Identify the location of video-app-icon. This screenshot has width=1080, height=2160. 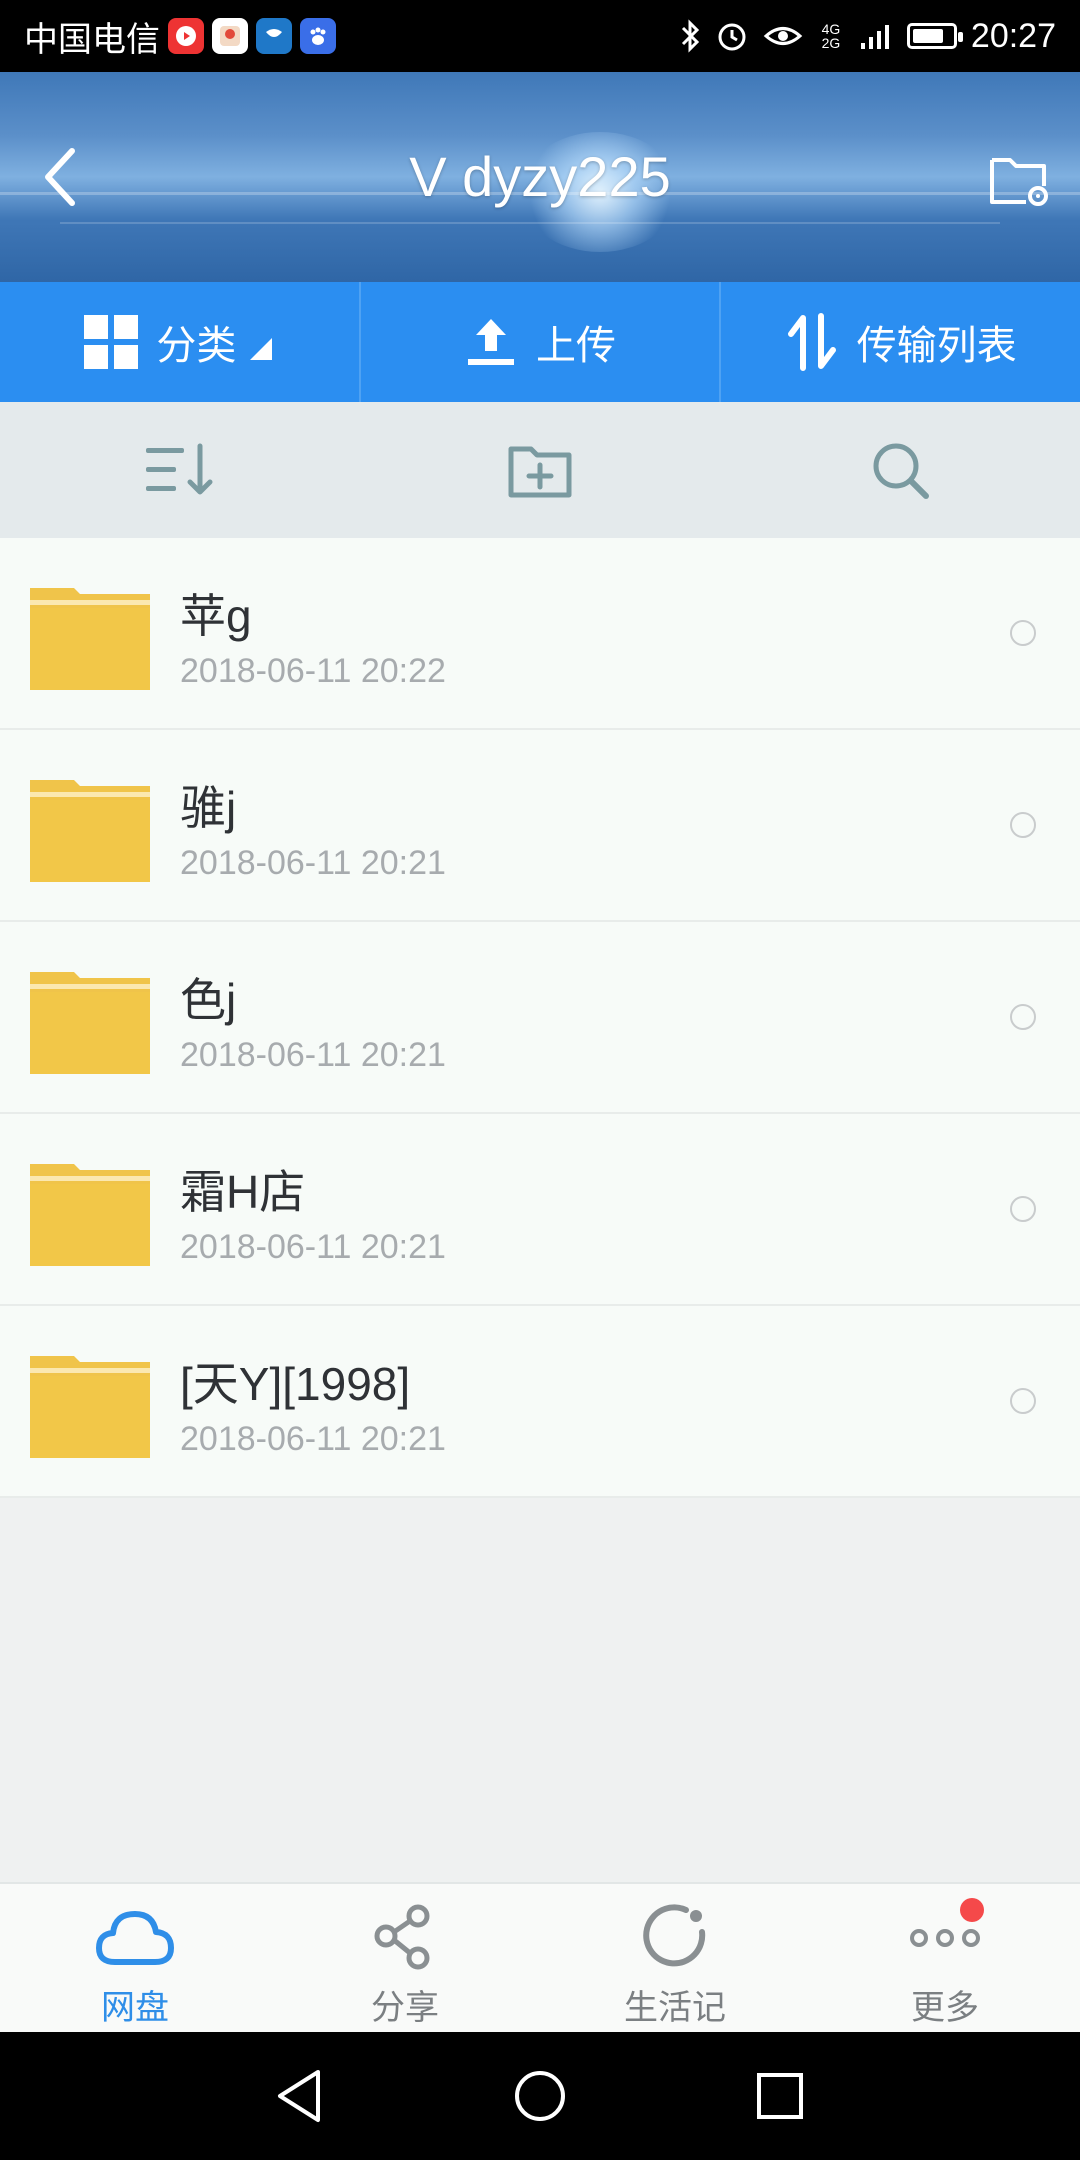
(186, 36).